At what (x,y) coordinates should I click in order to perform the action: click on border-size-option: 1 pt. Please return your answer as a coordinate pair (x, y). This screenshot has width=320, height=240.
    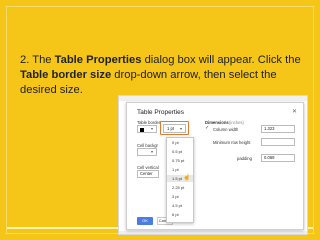
    Looking at the image, I should click on (180, 169).